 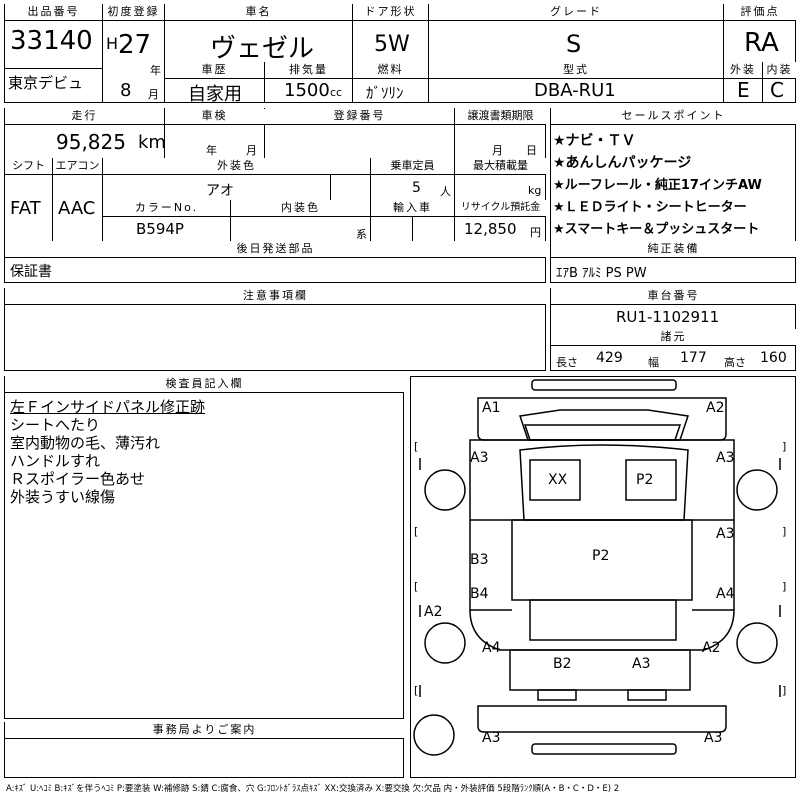 I want to click on height-value: 160, so click(x=773, y=358).